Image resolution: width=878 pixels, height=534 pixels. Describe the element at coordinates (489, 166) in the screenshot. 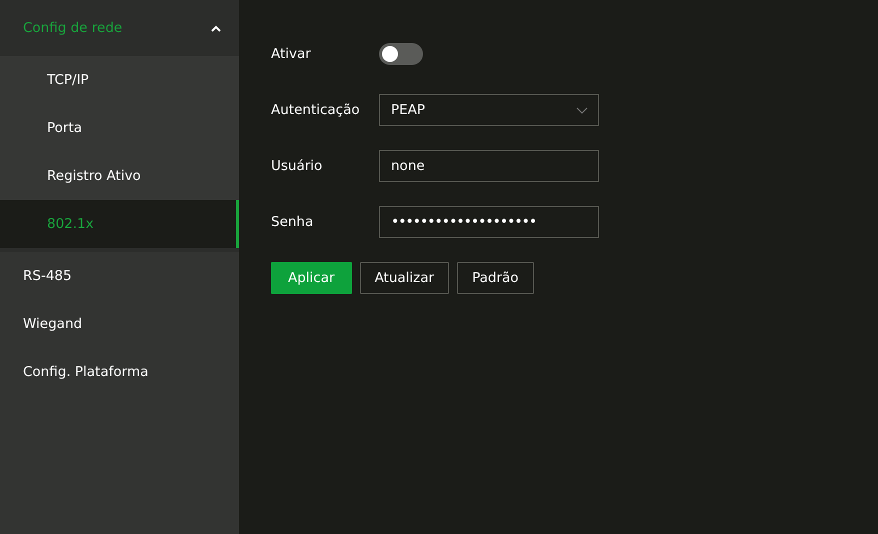

I see `input-field: none` at that location.